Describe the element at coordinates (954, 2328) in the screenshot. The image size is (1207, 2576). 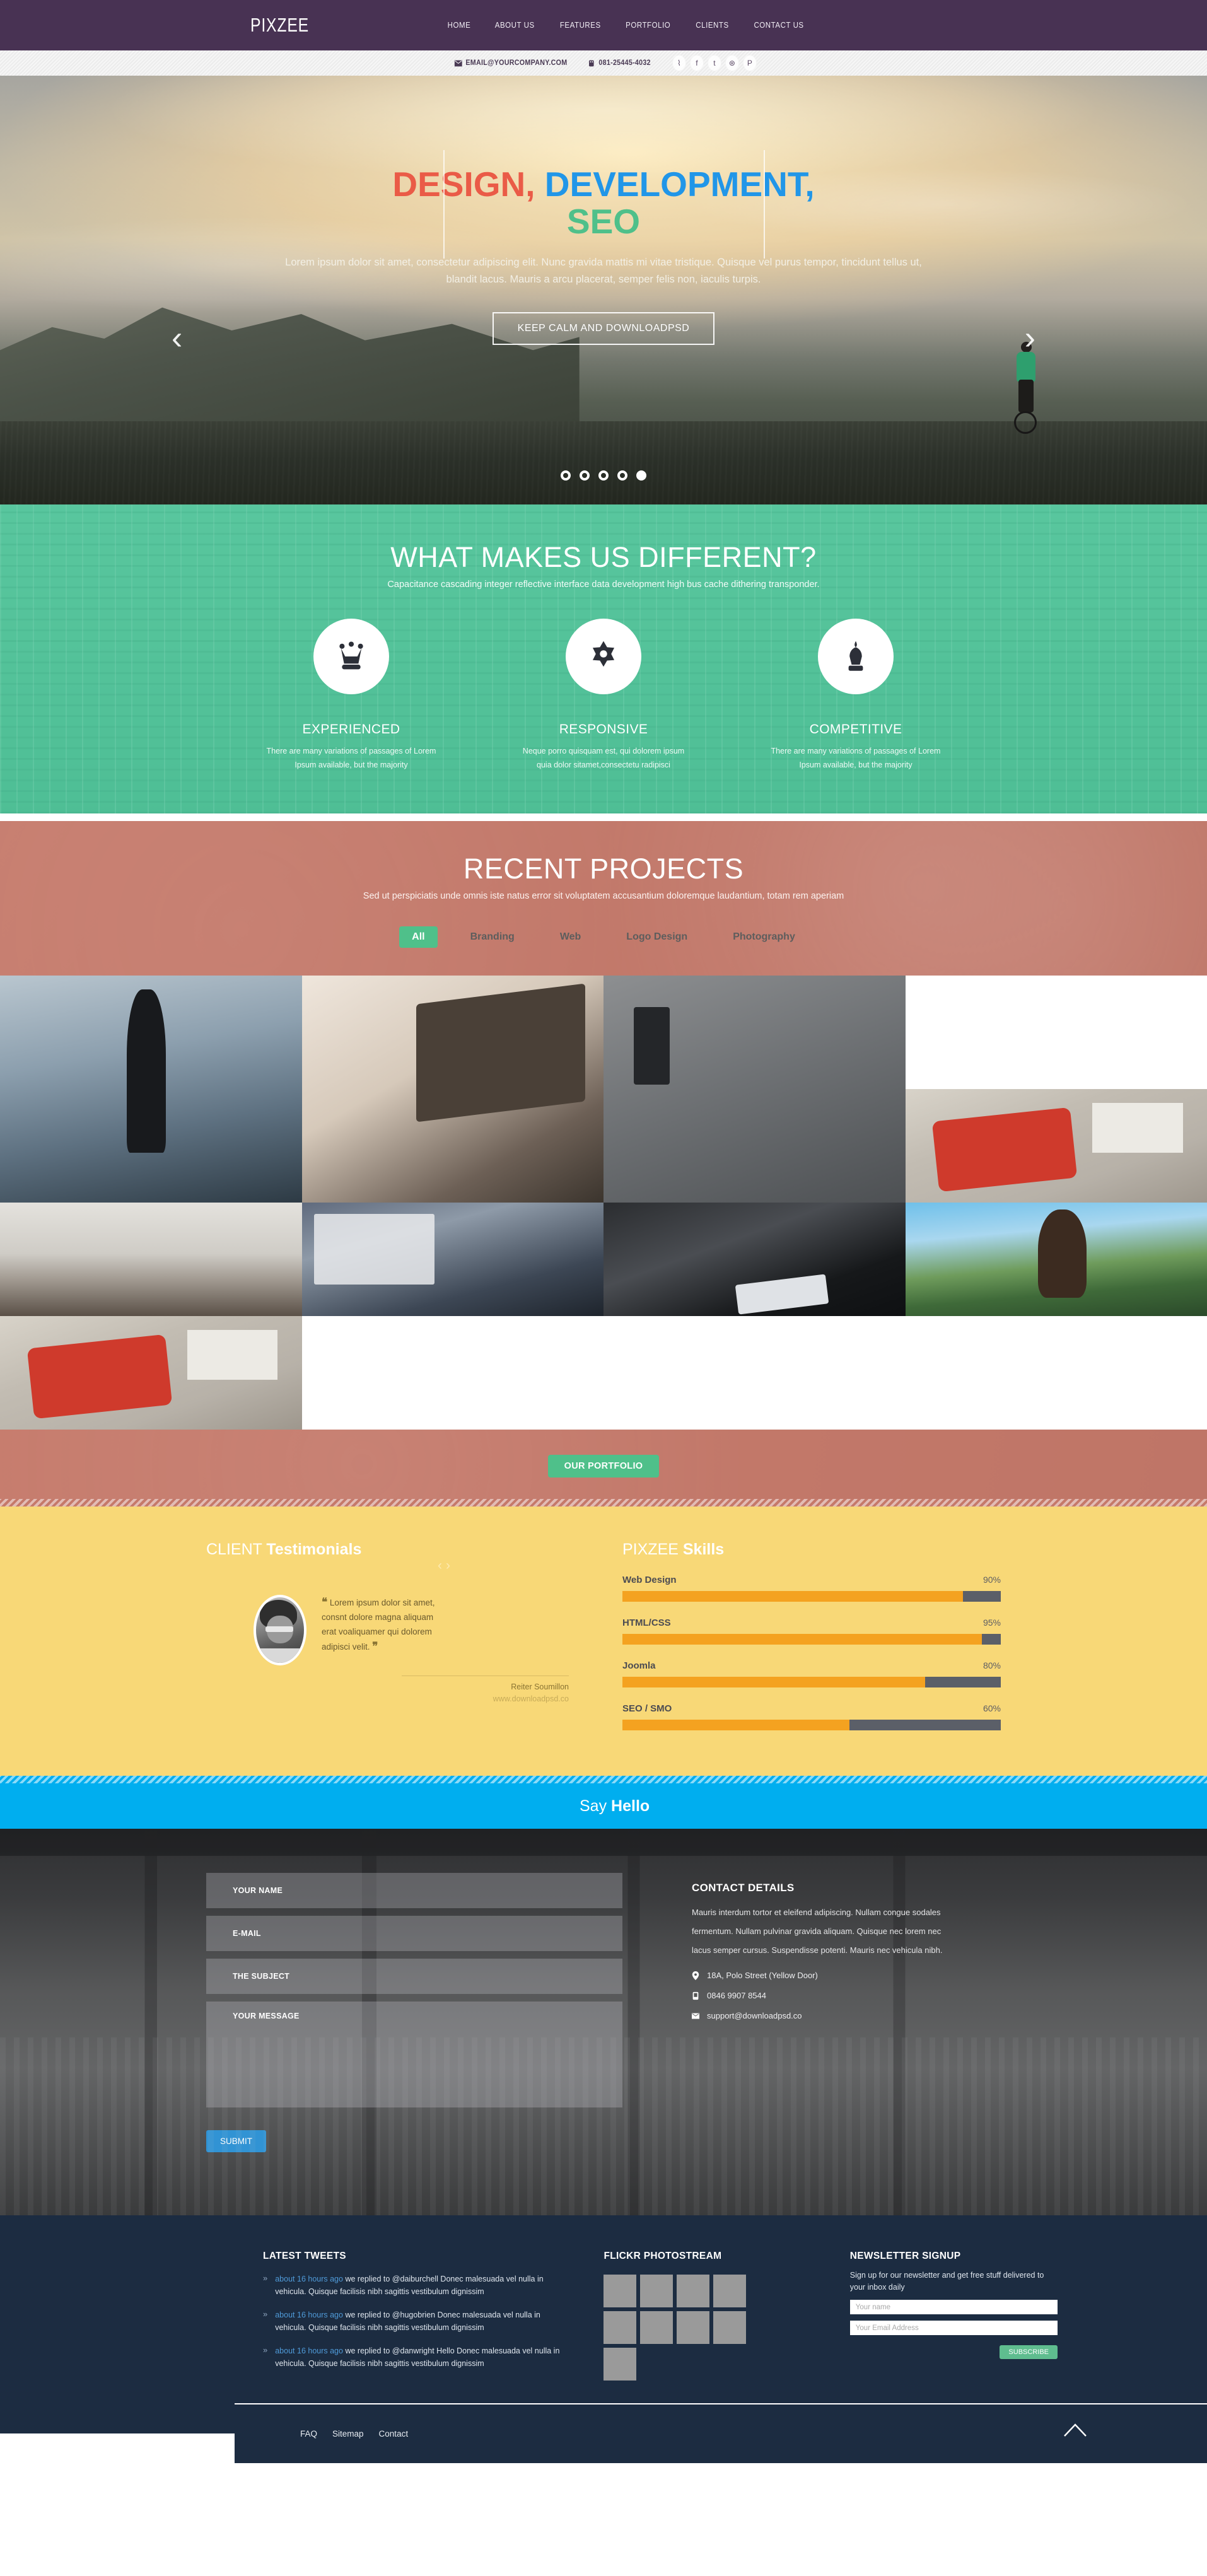
I see `newsletter-email-input: Your Email Address` at that location.